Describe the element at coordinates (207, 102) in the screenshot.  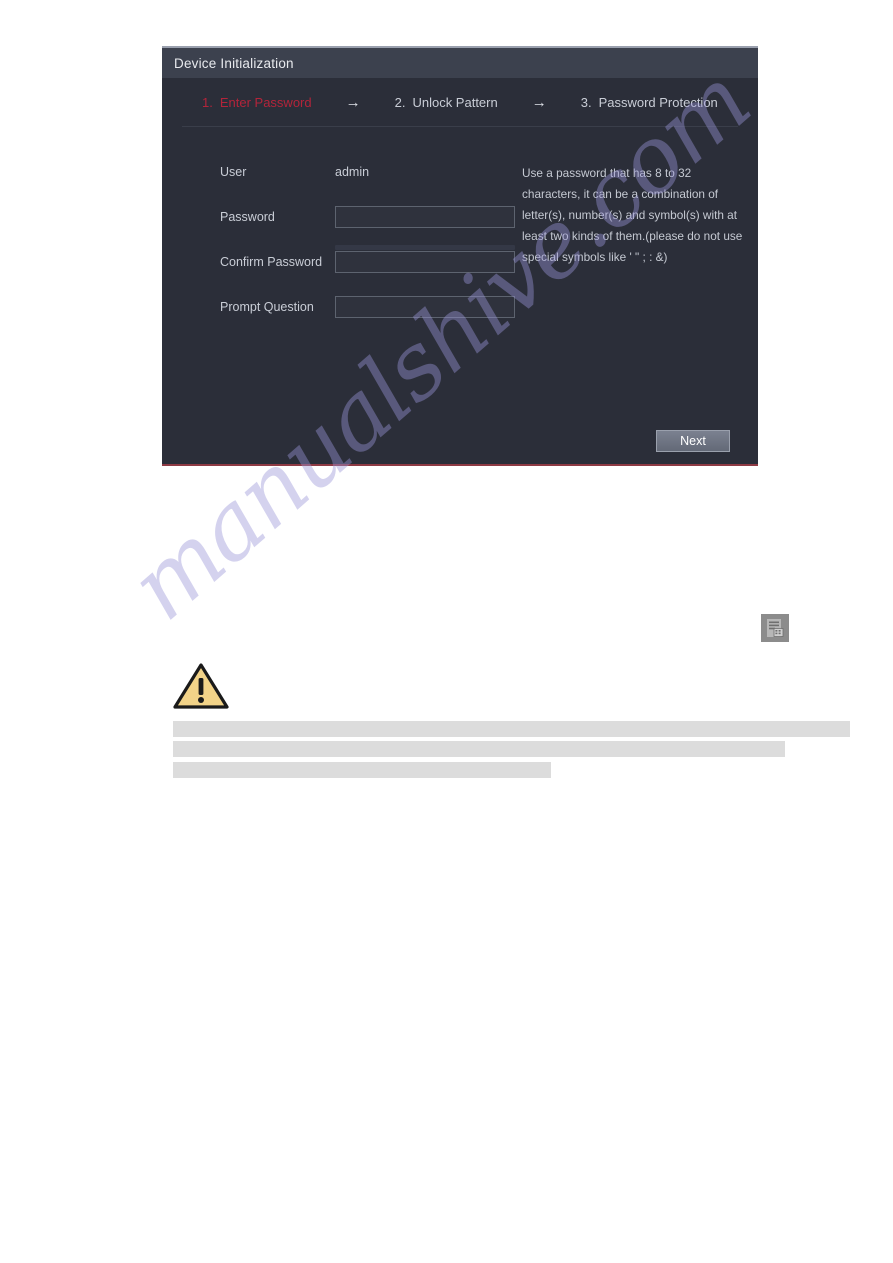
I see `step-number: 1.` at that location.